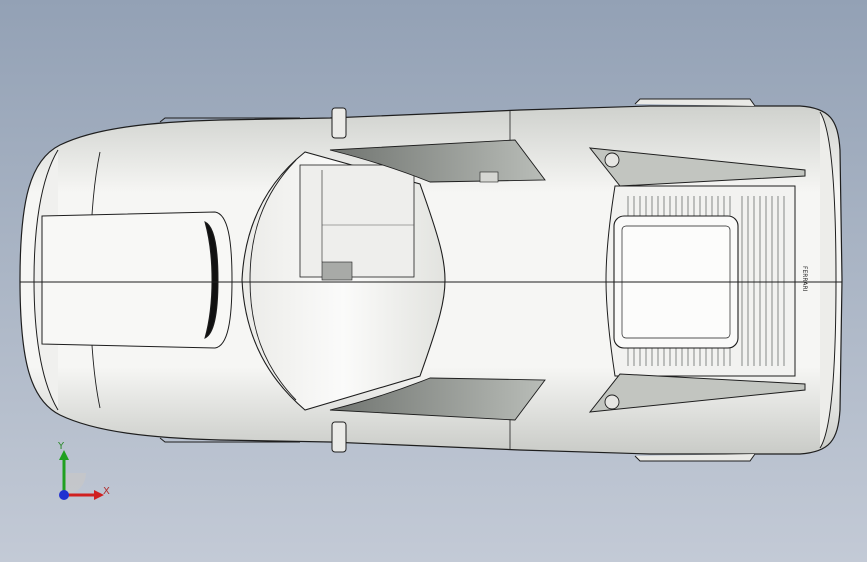 The width and height of the screenshot is (867, 562). What do you see at coordinates (695, 457) in the screenshot?
I see `right-wheel-arch-rear` at bounding box center [695, 457].